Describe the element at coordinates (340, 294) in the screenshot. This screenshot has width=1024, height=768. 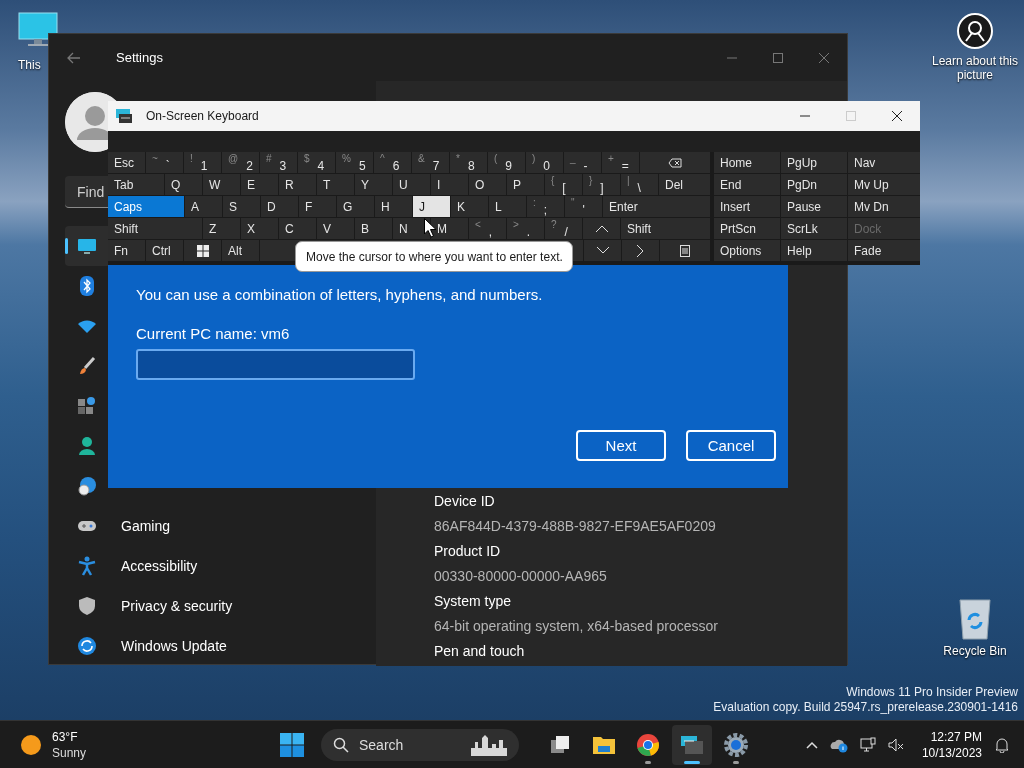
I see `hint-text: You can use a combination of letters, hyphens, and numbers.` at that location.